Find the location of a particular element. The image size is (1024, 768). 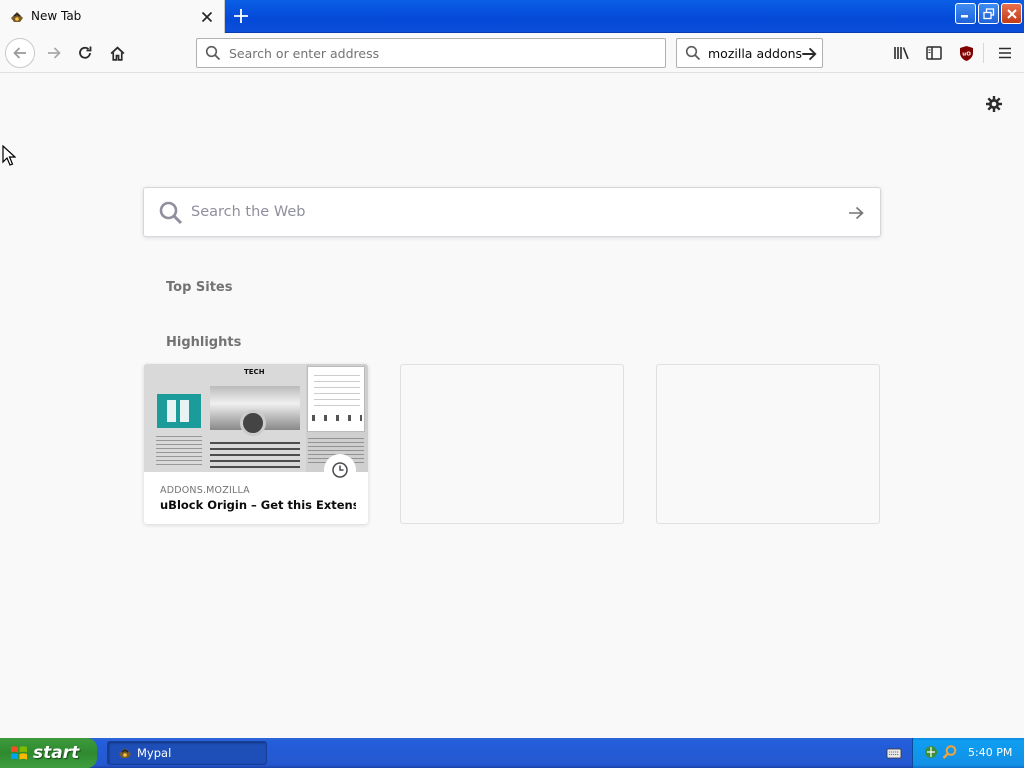

tab-title: New Tab is located at coordinates (56, 16).